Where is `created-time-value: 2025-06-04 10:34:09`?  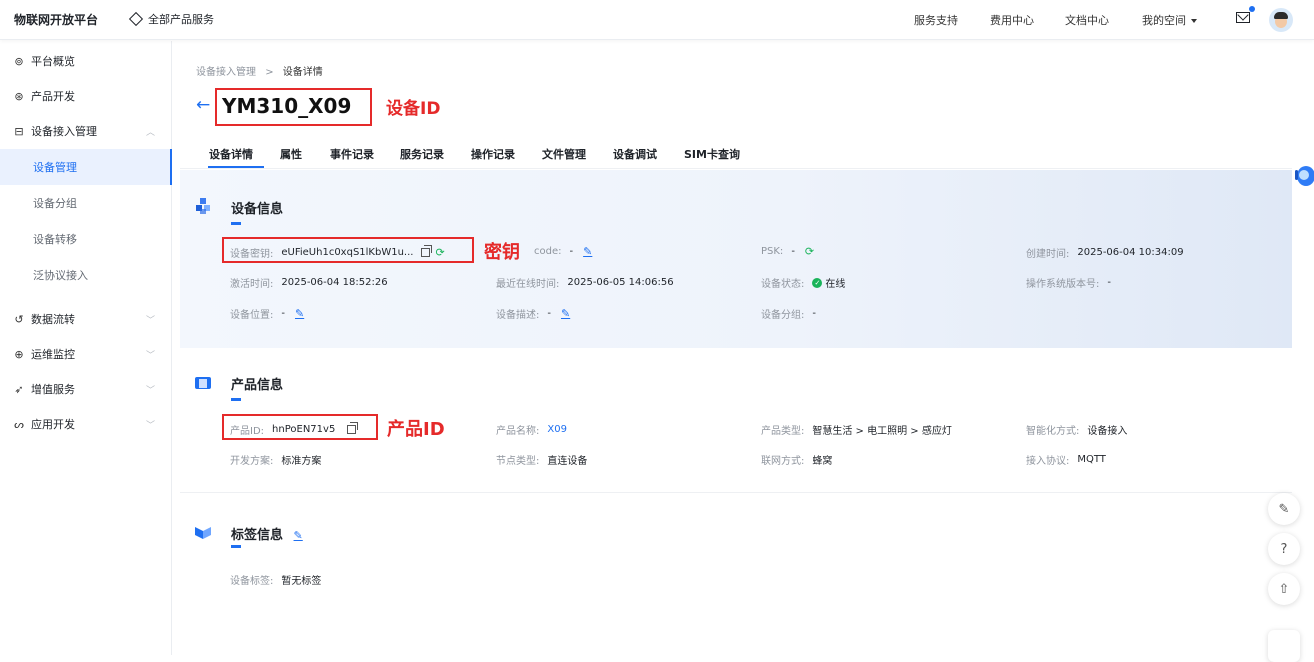 created-time-value: 2025-06-04 10:34:09 is located at coordinates (1130, 252).